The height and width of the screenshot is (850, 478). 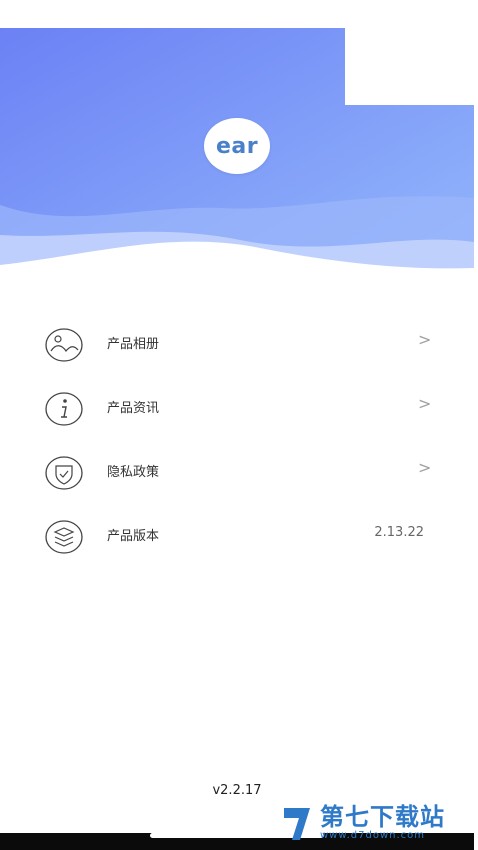 What do you see at coordinates (237, 345) in the screenshot?
I see `menu-item-album: 产品相册 >` at bounding box center [237, 345].